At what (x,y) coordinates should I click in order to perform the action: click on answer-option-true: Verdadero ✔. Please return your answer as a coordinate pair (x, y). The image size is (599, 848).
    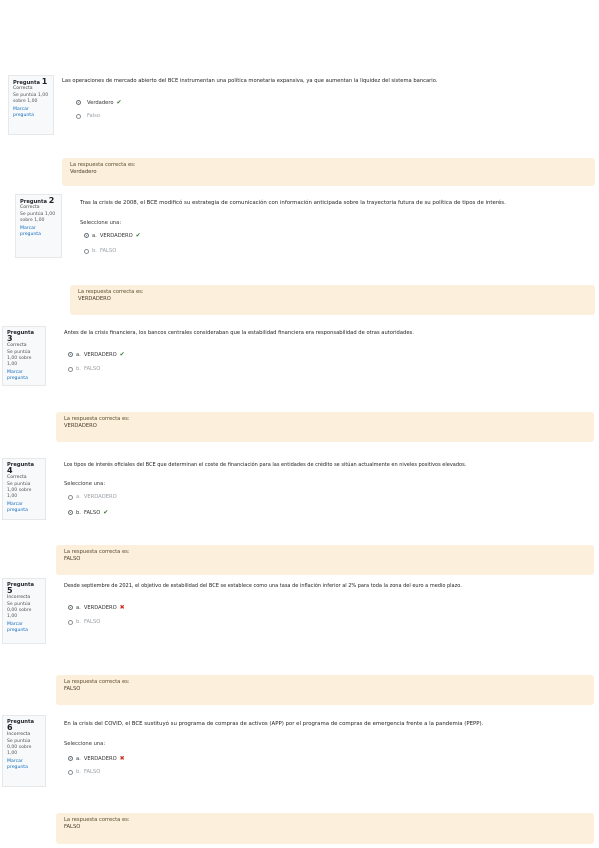
    Looking at the image, I should click on (99, 102).